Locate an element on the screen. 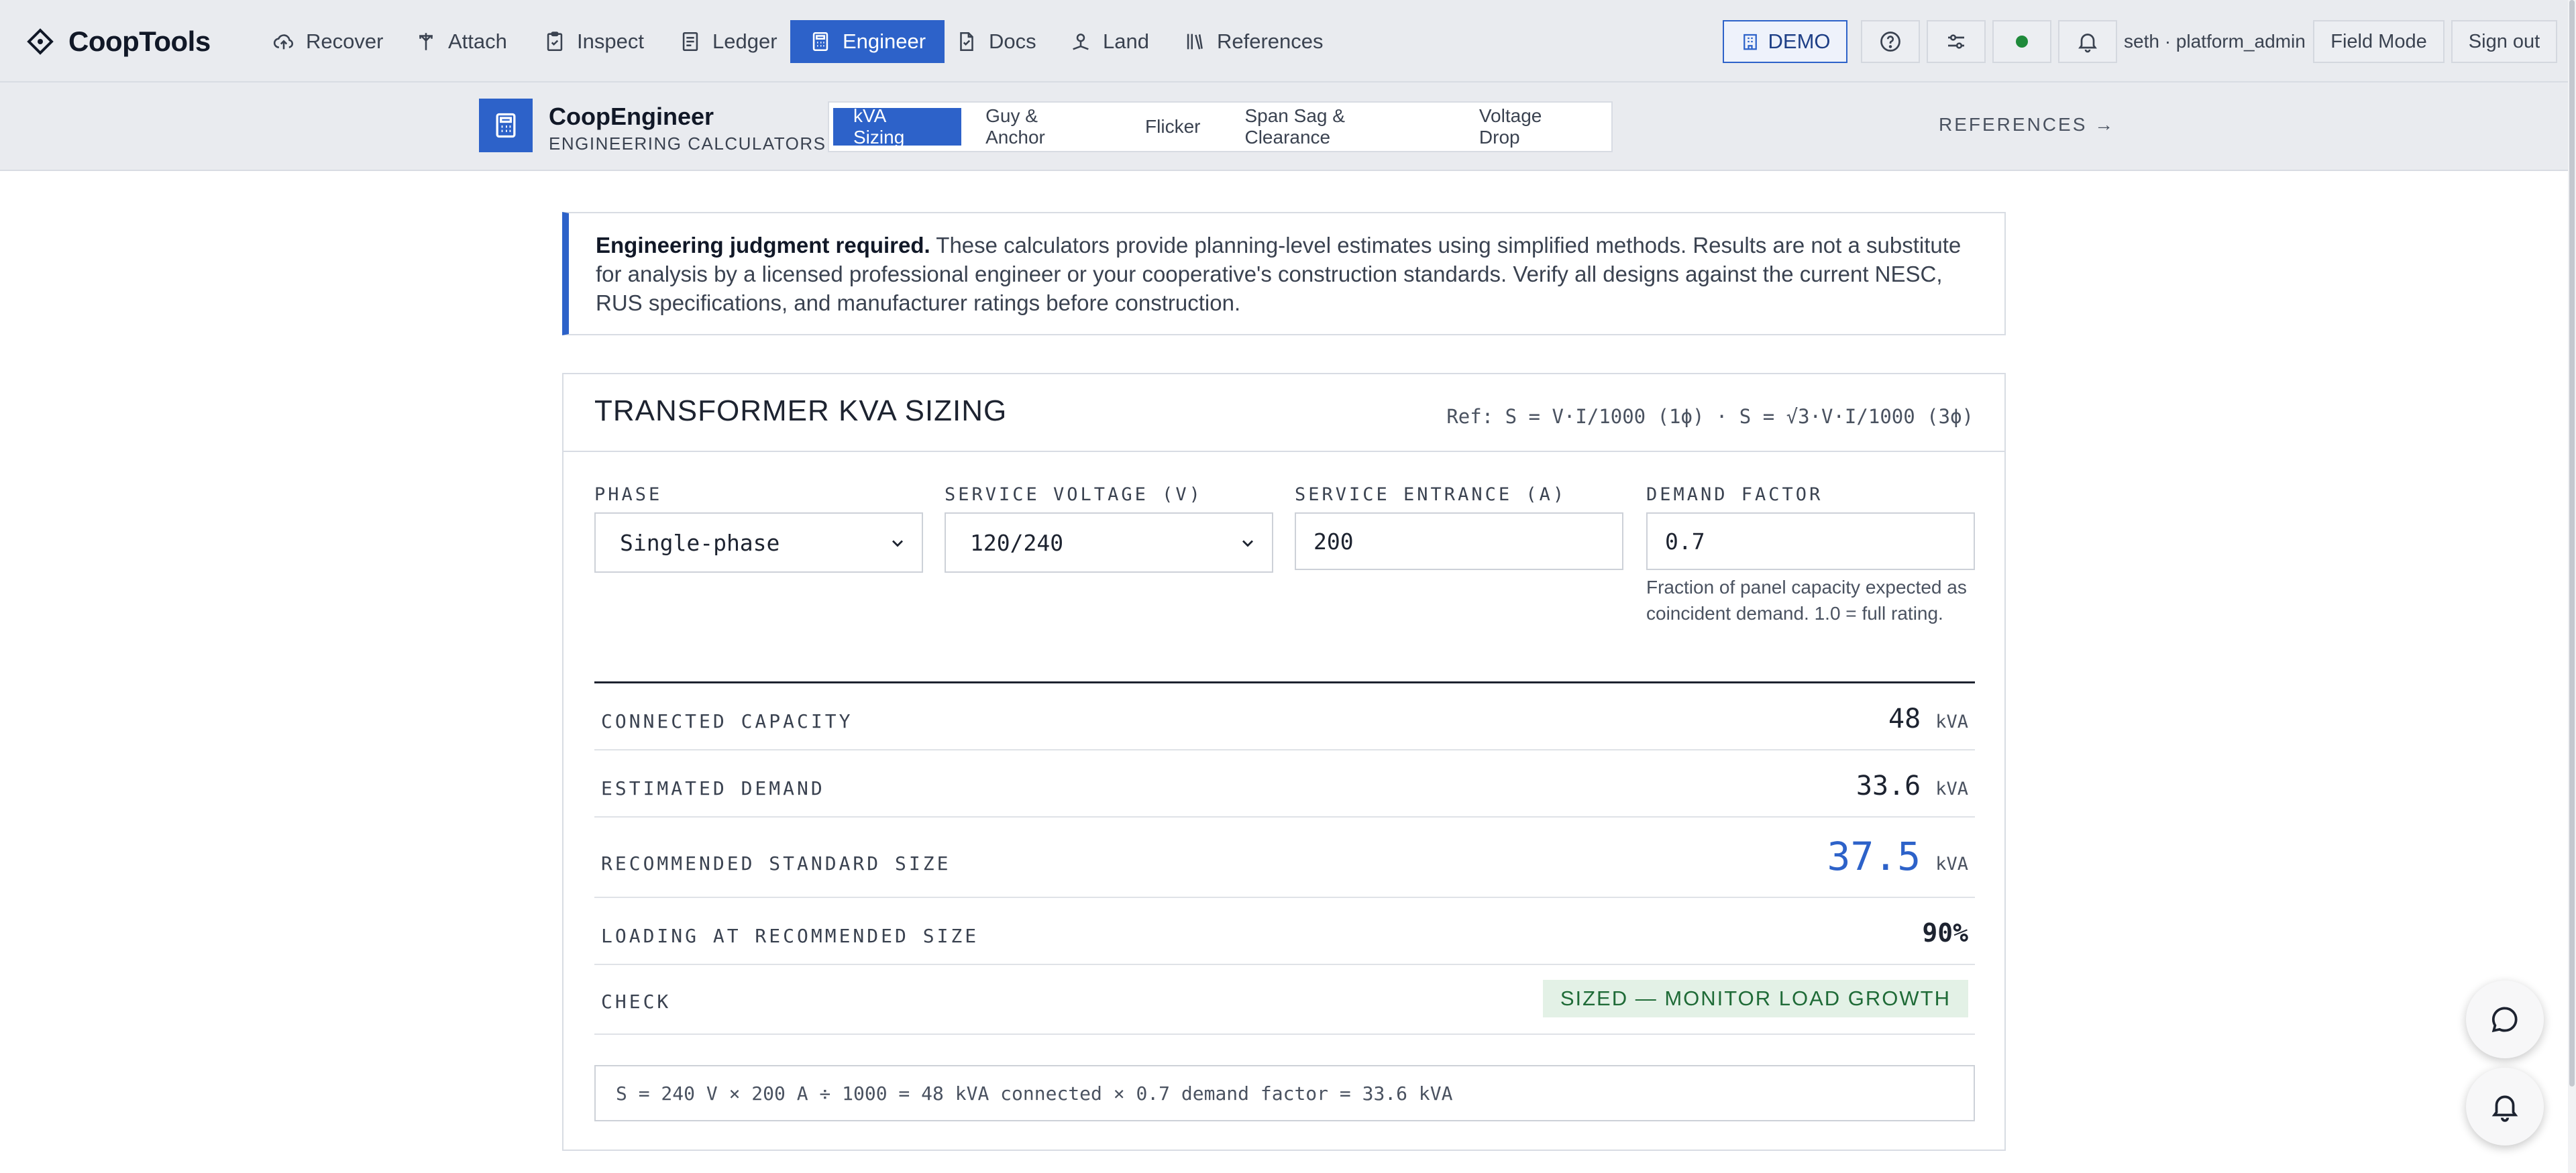  connected-capacity-unit: kVA is located at coordinates (1951, 722).